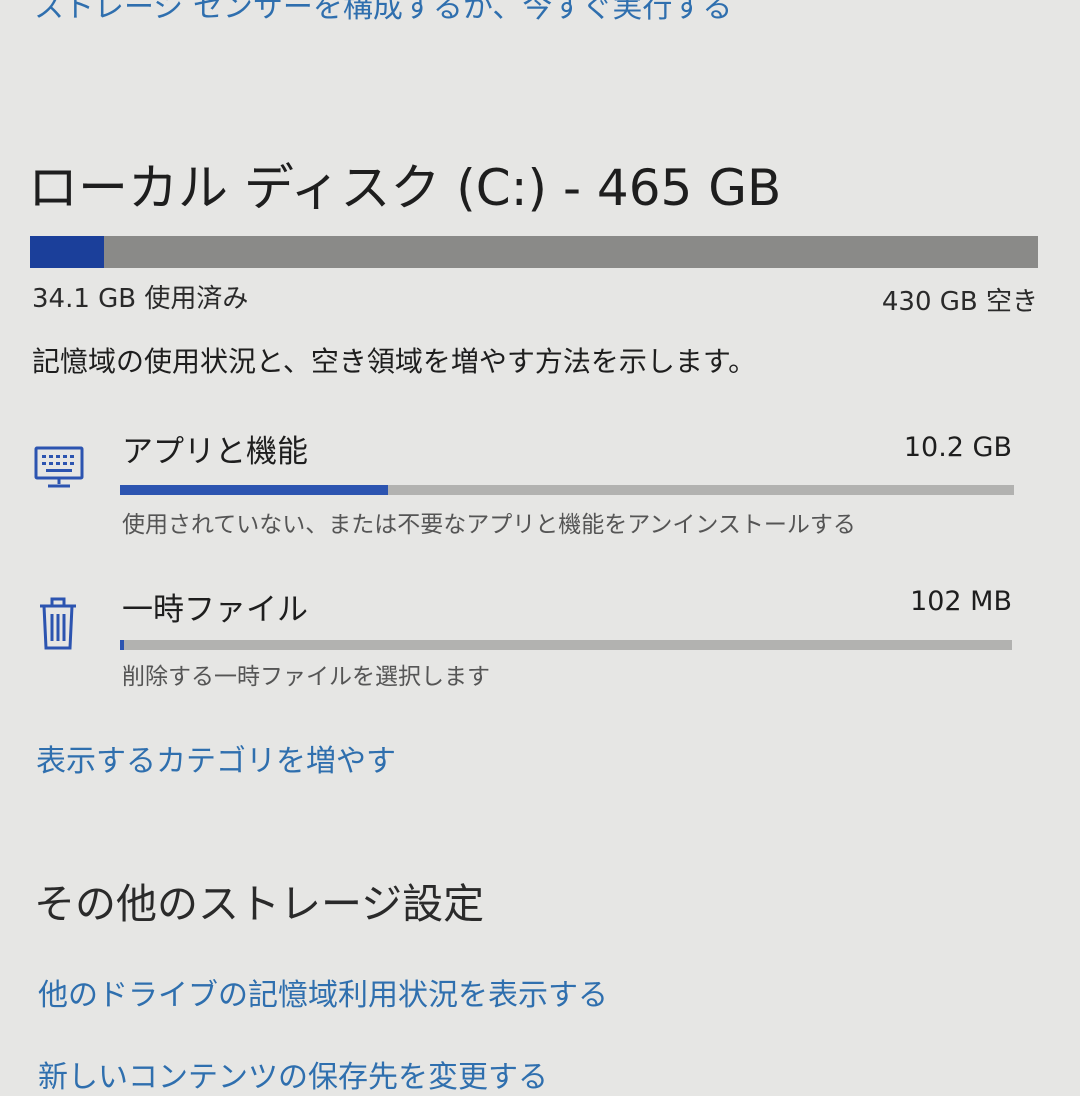 This screenshot has width=1080, height=1096. I want to click on category-apps-bar, so click(567, 490).